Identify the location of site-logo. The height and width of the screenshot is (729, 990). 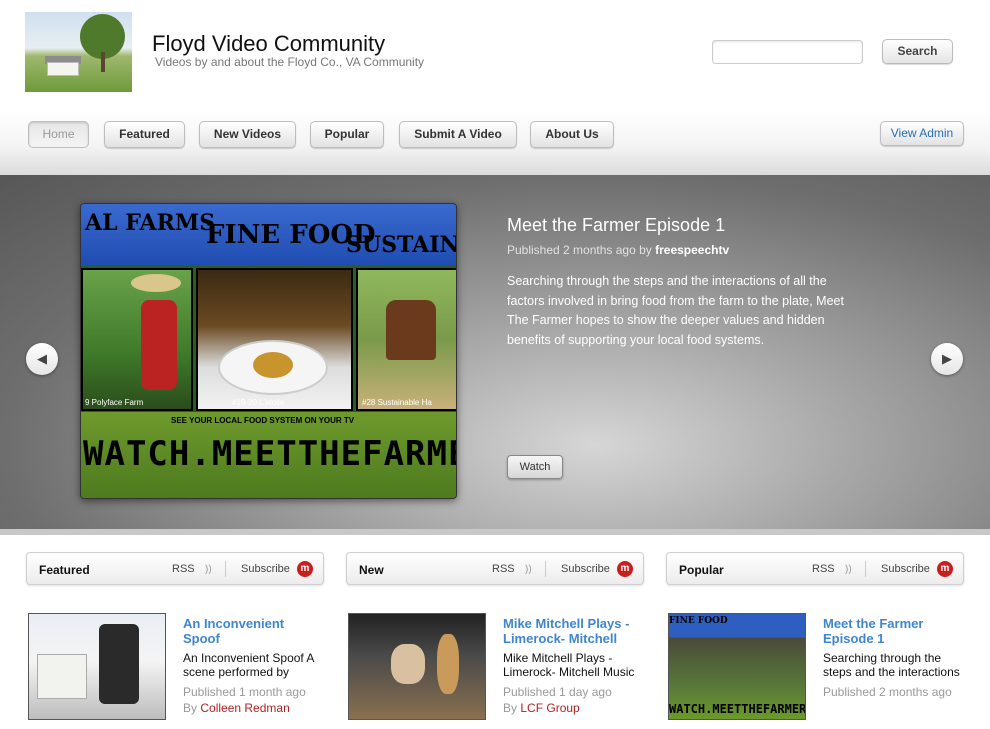
(78, 52).